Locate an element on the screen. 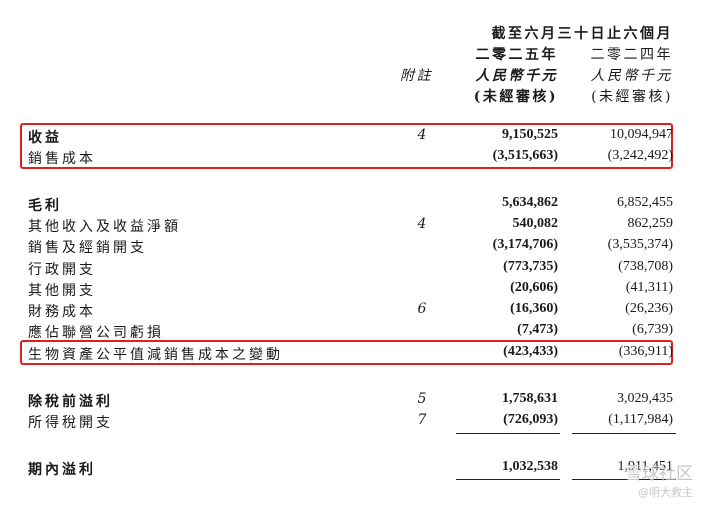 The height and width of the screenshot is (511, 705). audit-prior: (未經審核) is located at coordinates (632, 97).